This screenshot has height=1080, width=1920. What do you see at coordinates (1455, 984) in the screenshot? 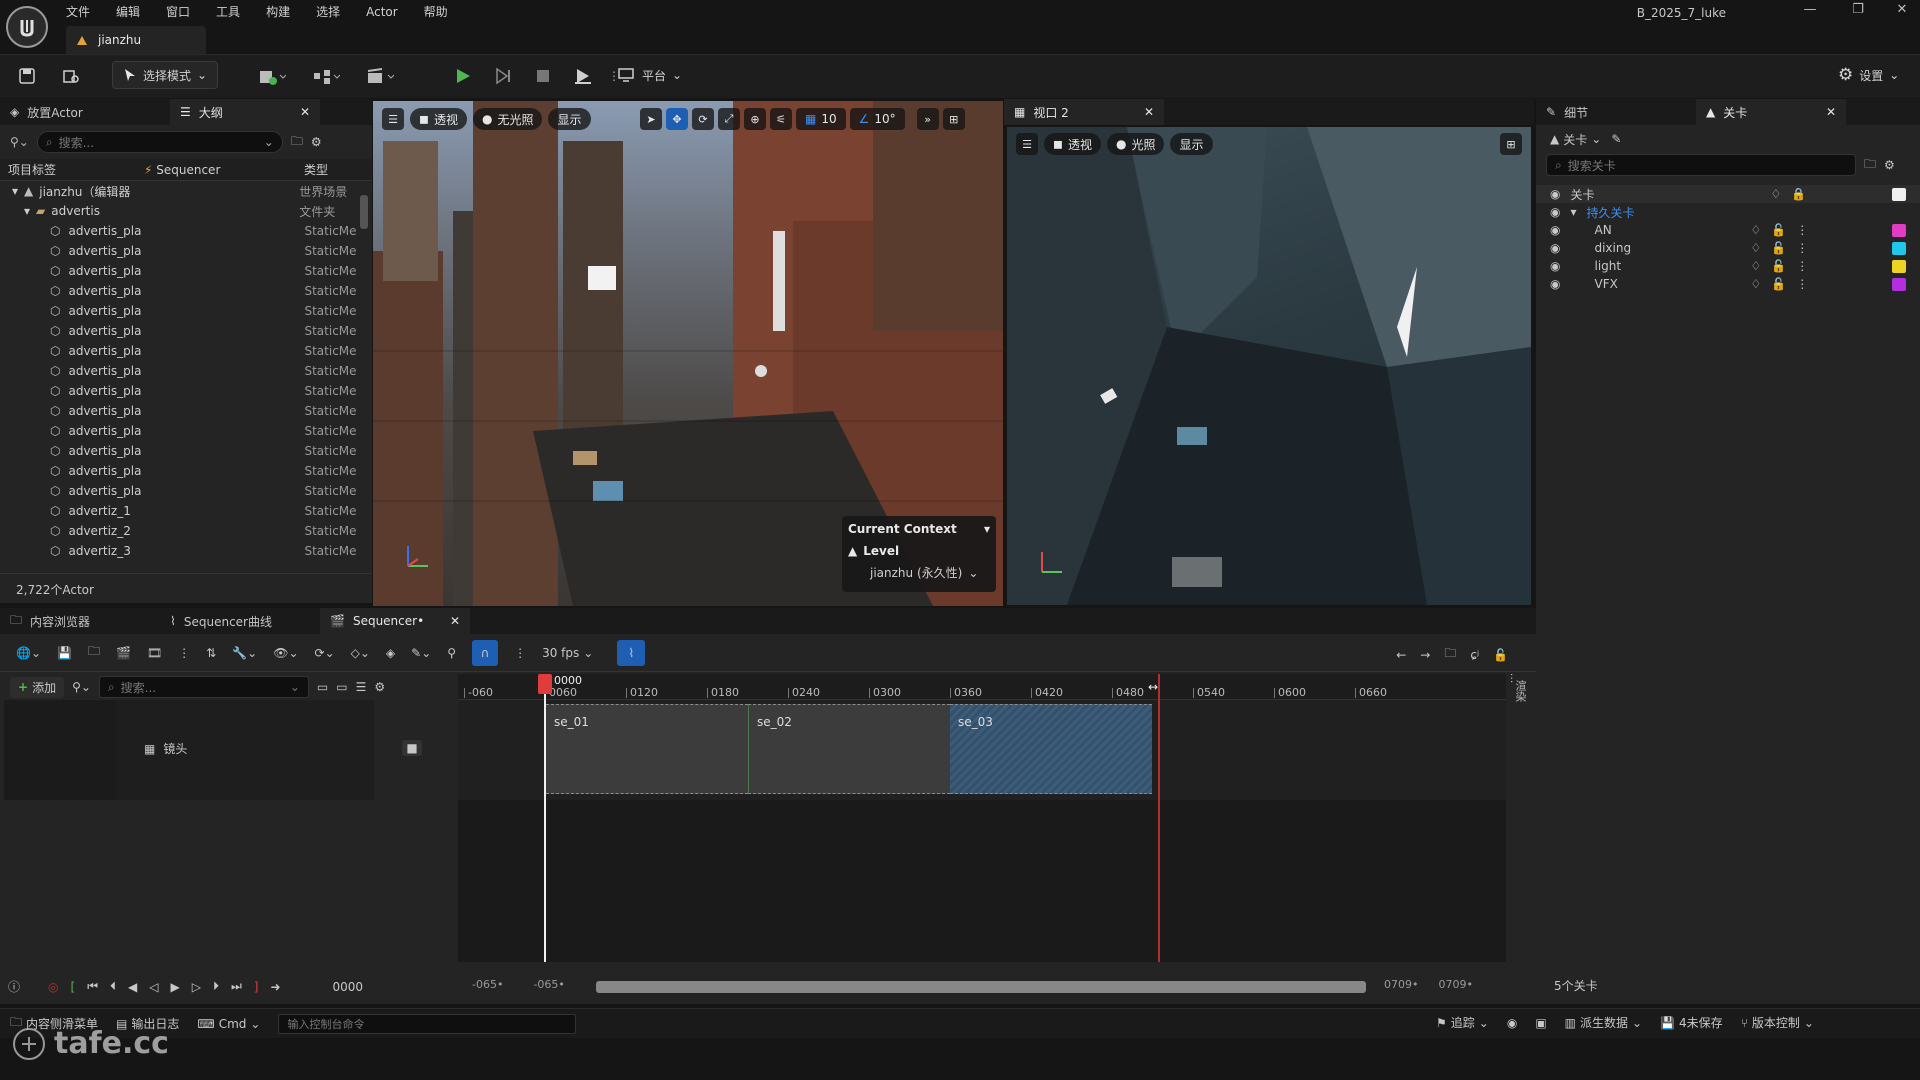
I see `range-end-b: 0709•` at bounding box center [1455, 984].